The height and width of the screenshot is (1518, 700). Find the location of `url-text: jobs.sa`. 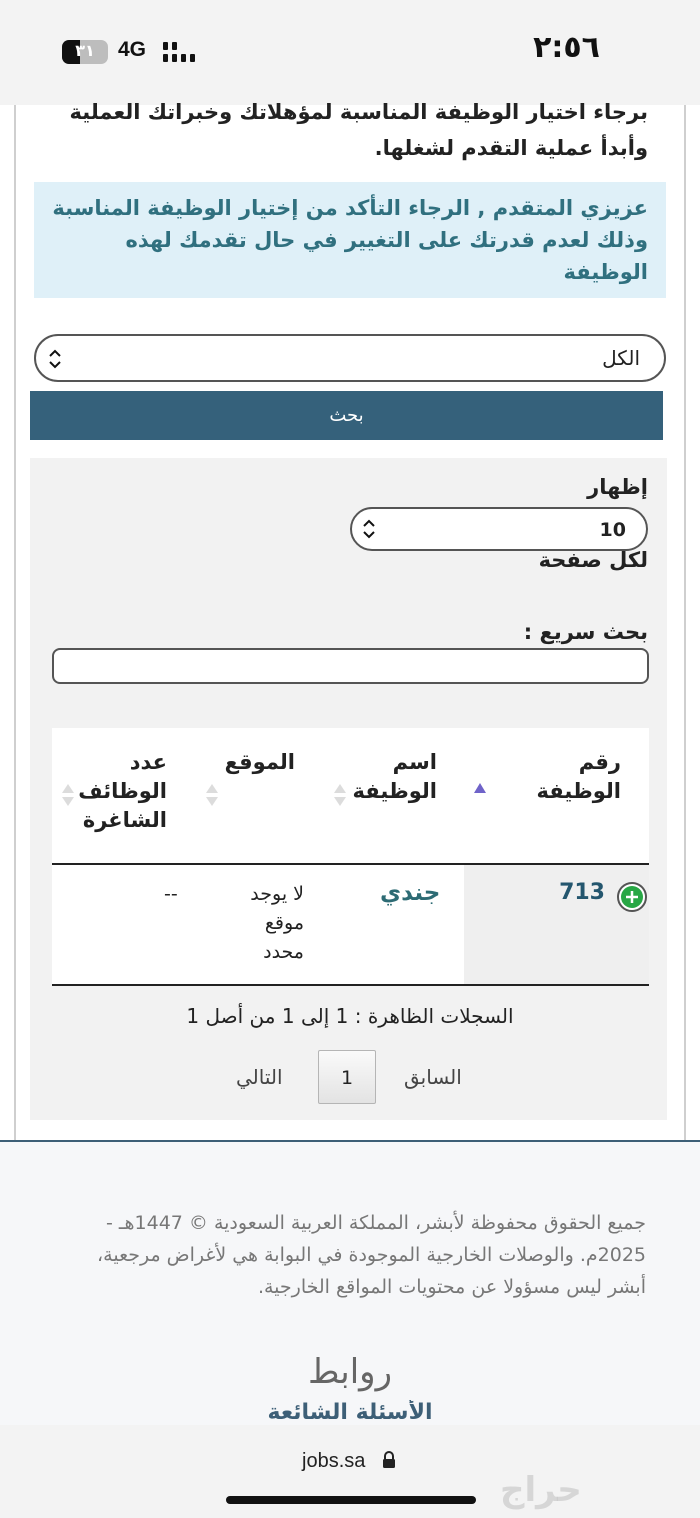

url-text: jobs.sa is located at coordinates (333, 1461).